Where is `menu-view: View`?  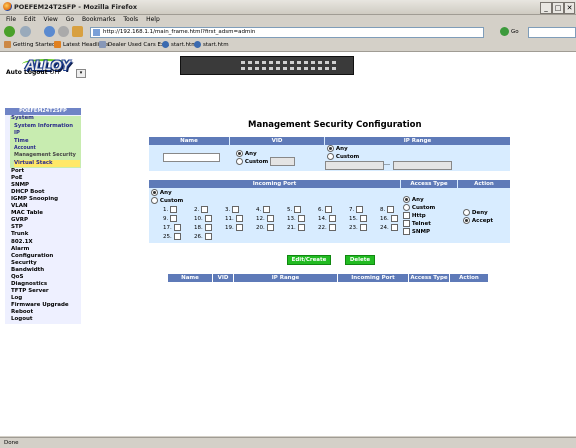 menu-view: View is located at coordinates (51, 20).